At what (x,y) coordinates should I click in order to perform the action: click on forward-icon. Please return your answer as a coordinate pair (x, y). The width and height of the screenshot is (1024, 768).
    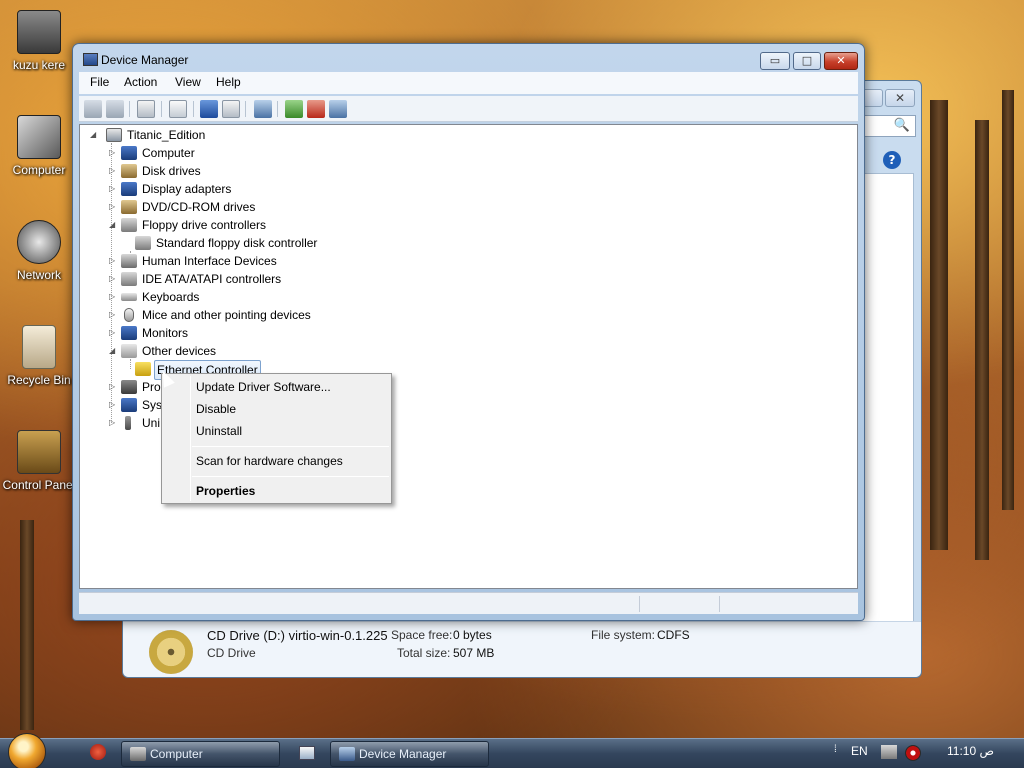
    Looking at the image, I should click on (115, 109).